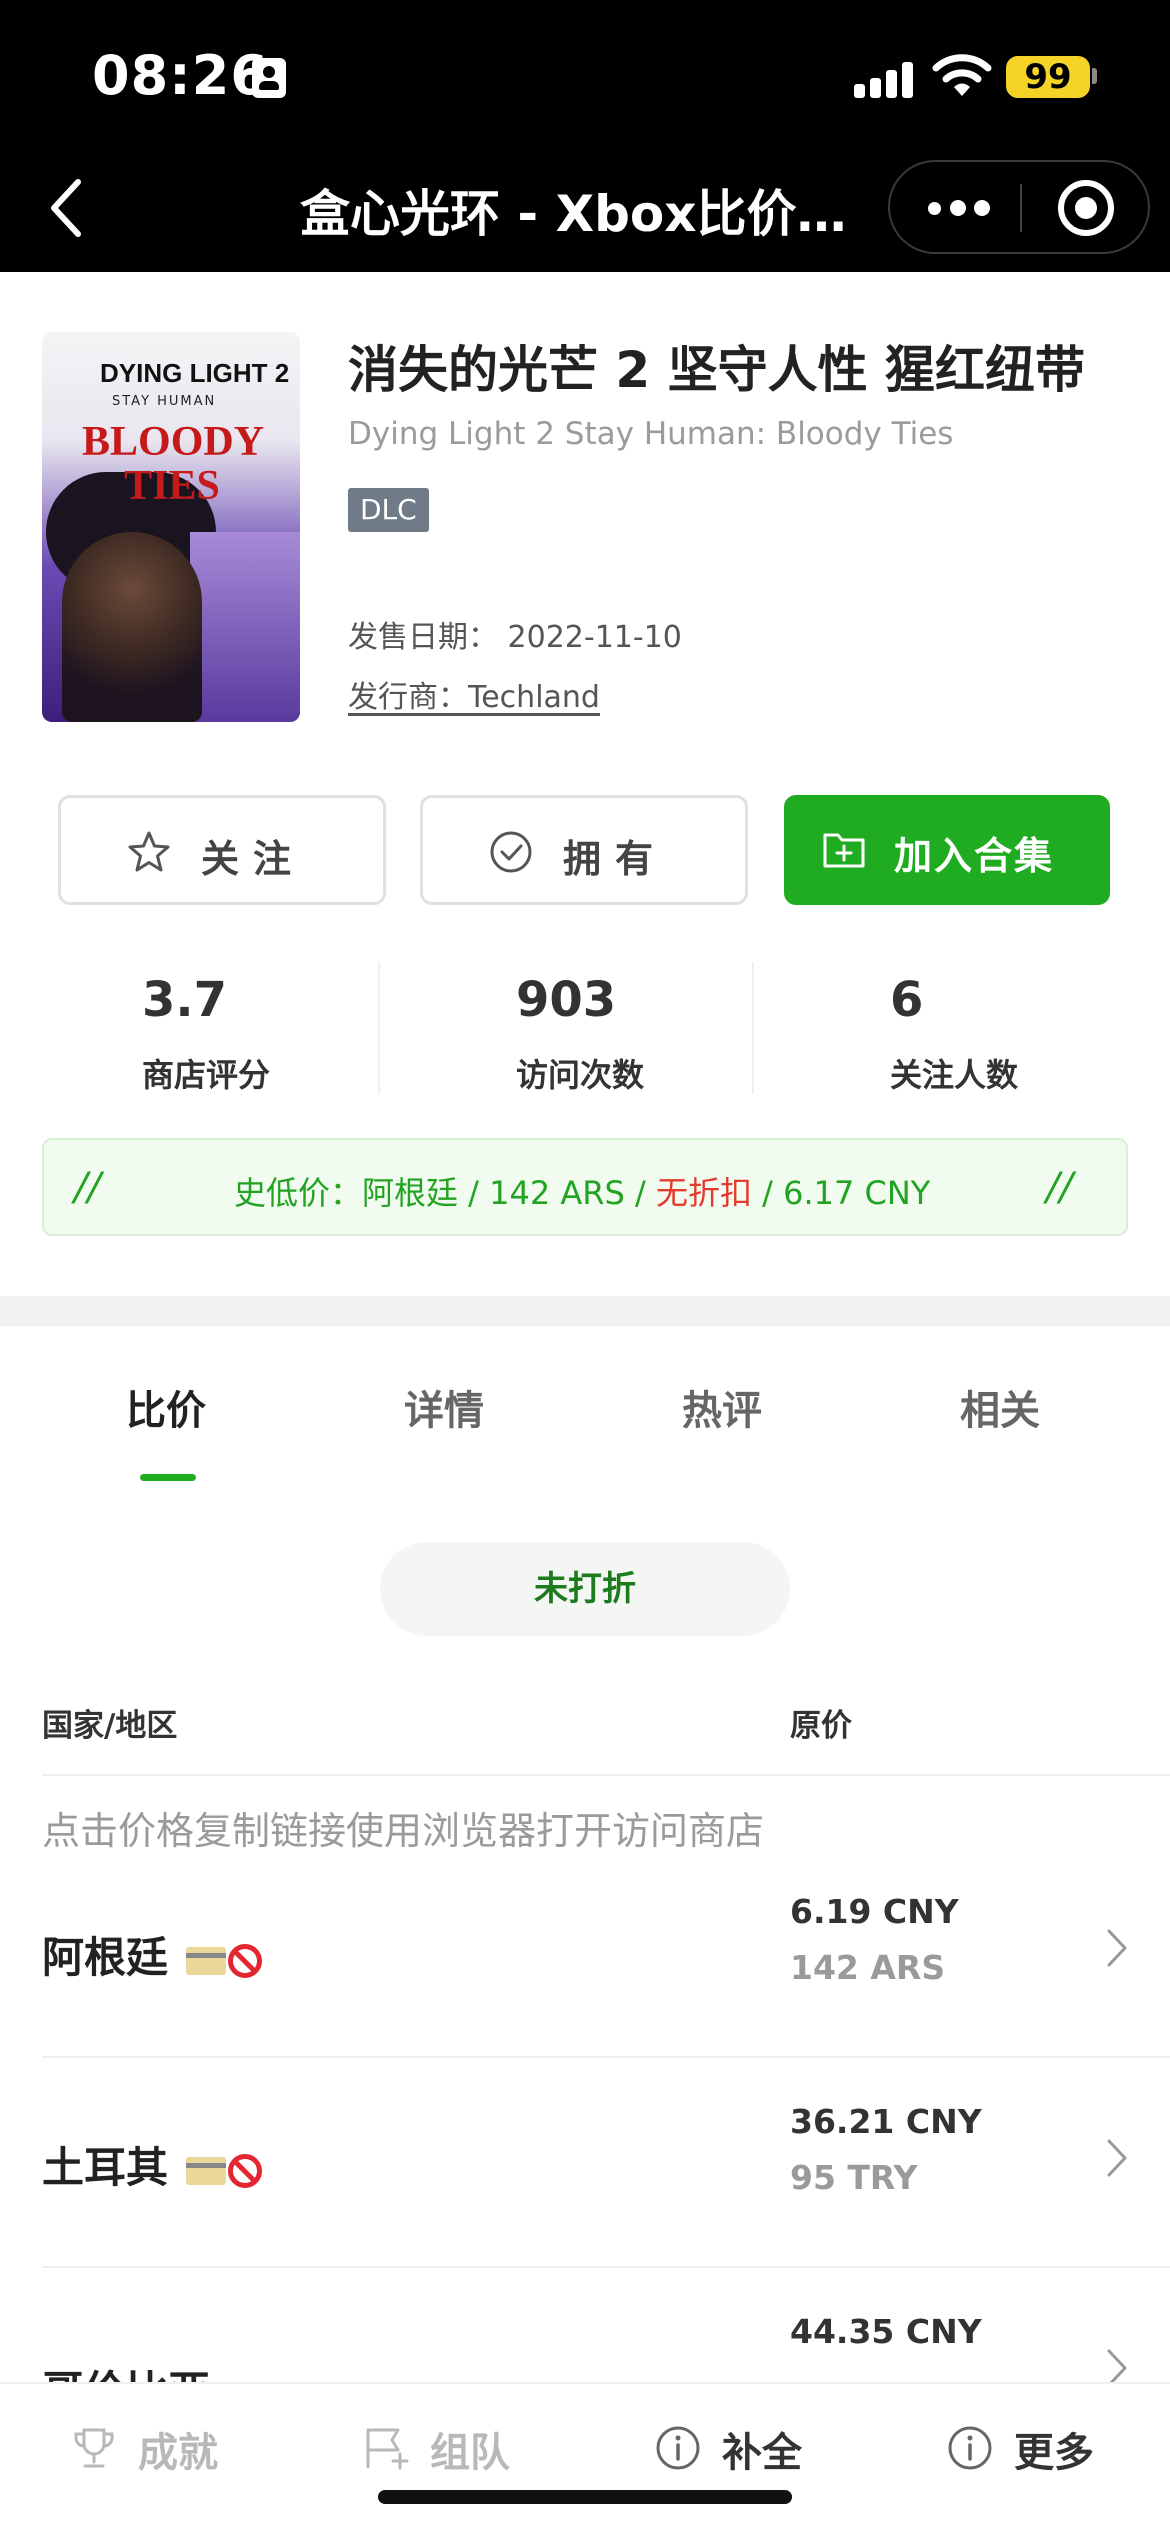  Describe the element at coordinates (651, 434) in the screenshot. I see `game-subtitle: Dying Light 2 Stay Human: Bloody Ties` at that location.